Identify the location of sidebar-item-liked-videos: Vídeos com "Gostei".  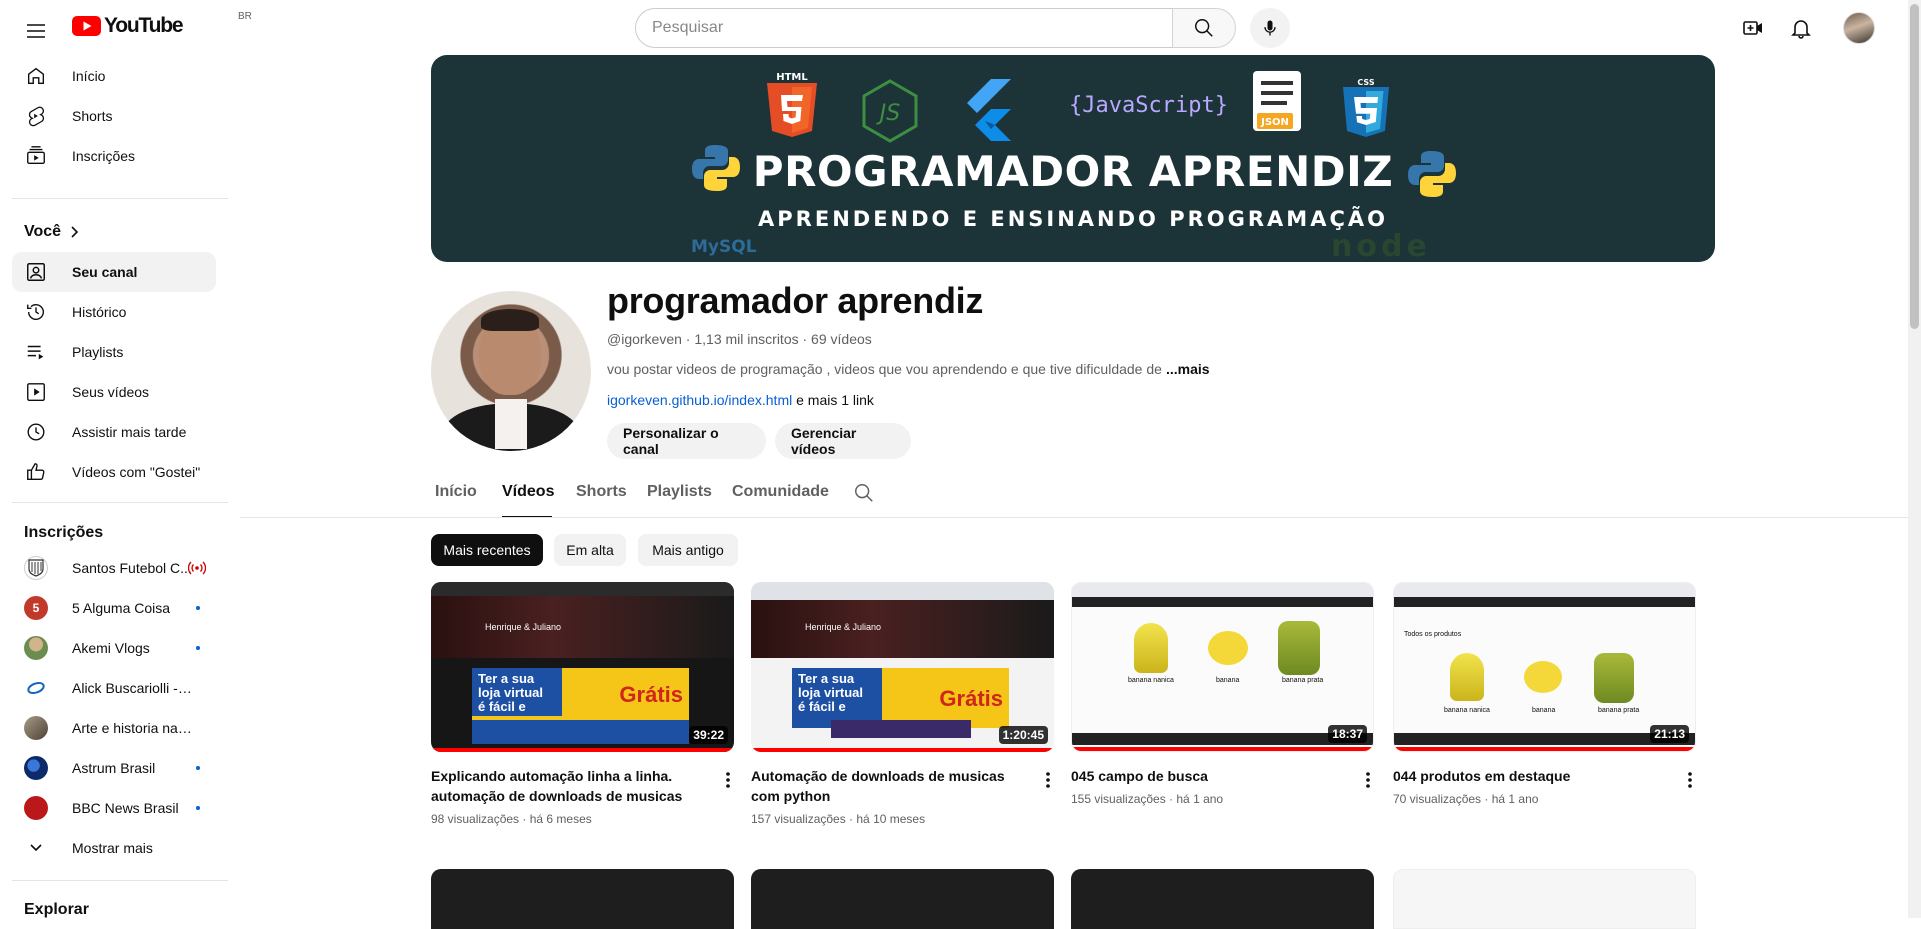
(114, 472).